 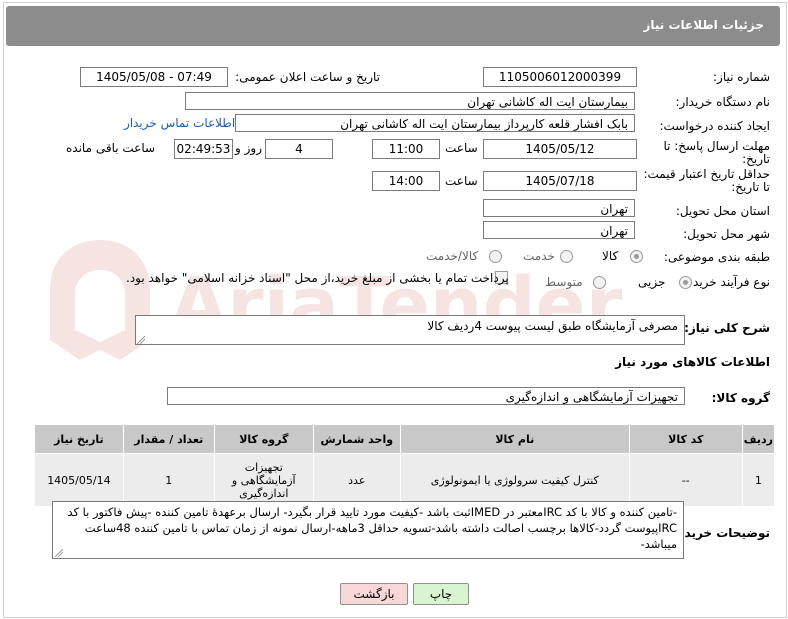 I want to click on print-button: چاپ, so click(x=441, y=594).